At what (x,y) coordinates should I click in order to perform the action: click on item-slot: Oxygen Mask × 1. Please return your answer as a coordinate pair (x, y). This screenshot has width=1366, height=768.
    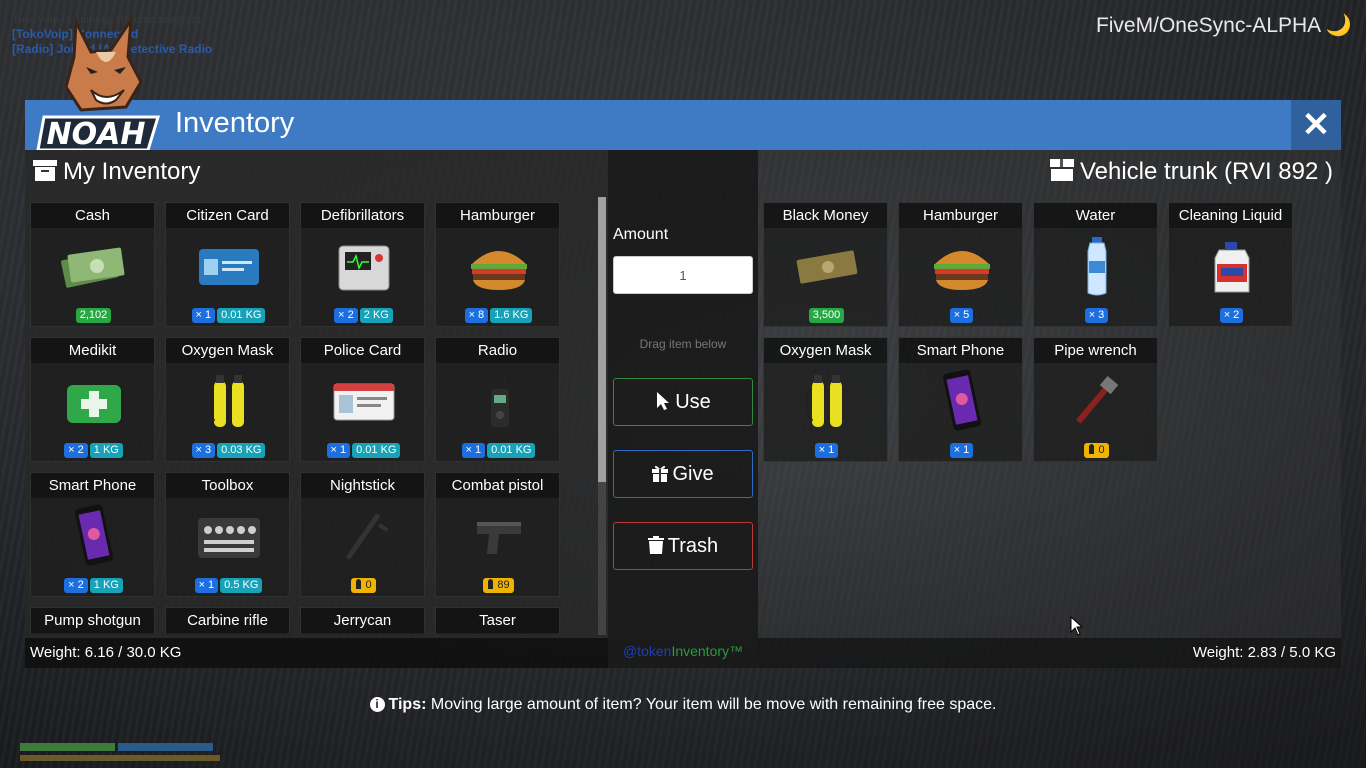
    Looking at the image, I should click on (825, 399).